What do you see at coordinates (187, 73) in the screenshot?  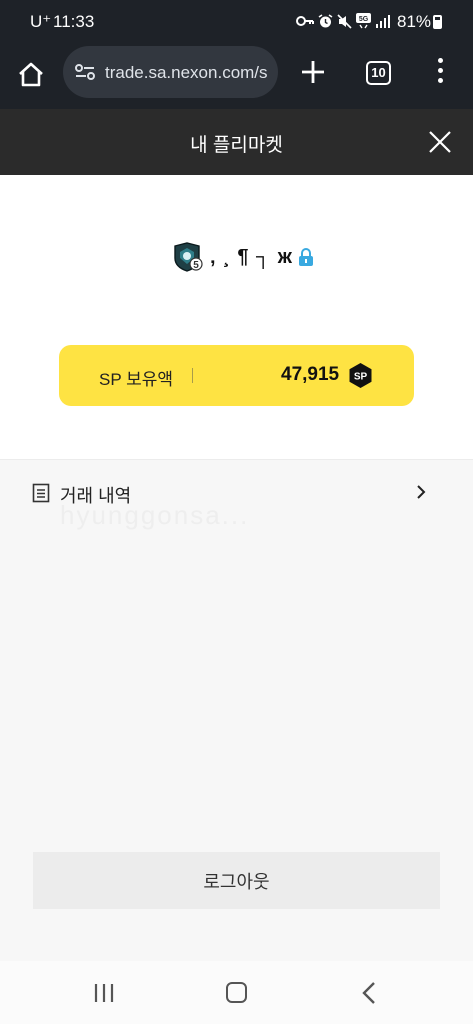 I see `url-text: trade.sa.nexon.com/s` at bounding box center [187, 73].